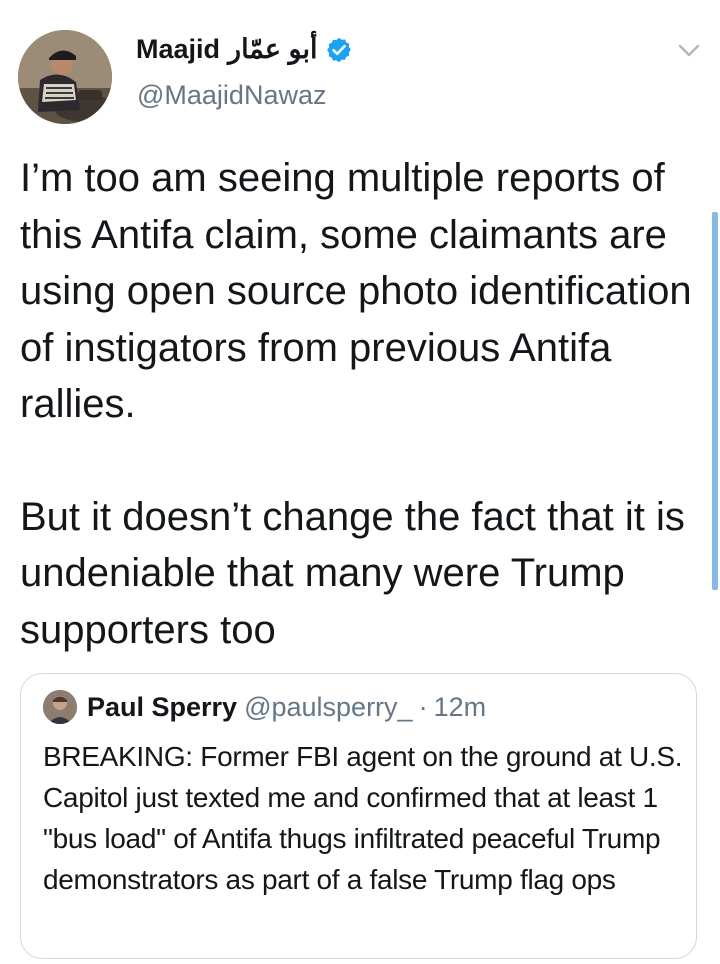 Image resolution: width=720 pixels, height=964 pixels. Describe the element at coordinates (328, 706) in the screenshot. I see `quoted-author-handle: @paulsperry_` at that location.